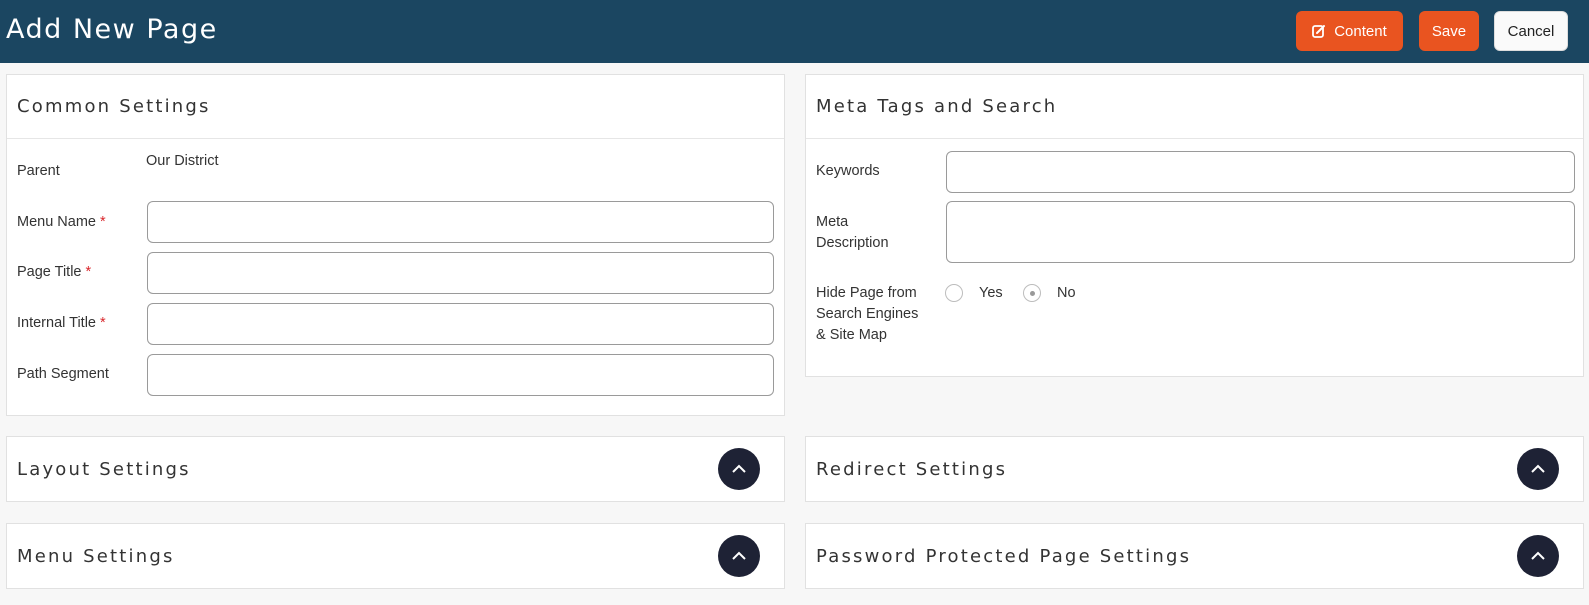 This screenshot has width=1589, height=605. What do you see at coordinates (395, 469) in the screenshot?
I see `layout-settings-panel: Layout Settings` at bounding box center [395, 469].